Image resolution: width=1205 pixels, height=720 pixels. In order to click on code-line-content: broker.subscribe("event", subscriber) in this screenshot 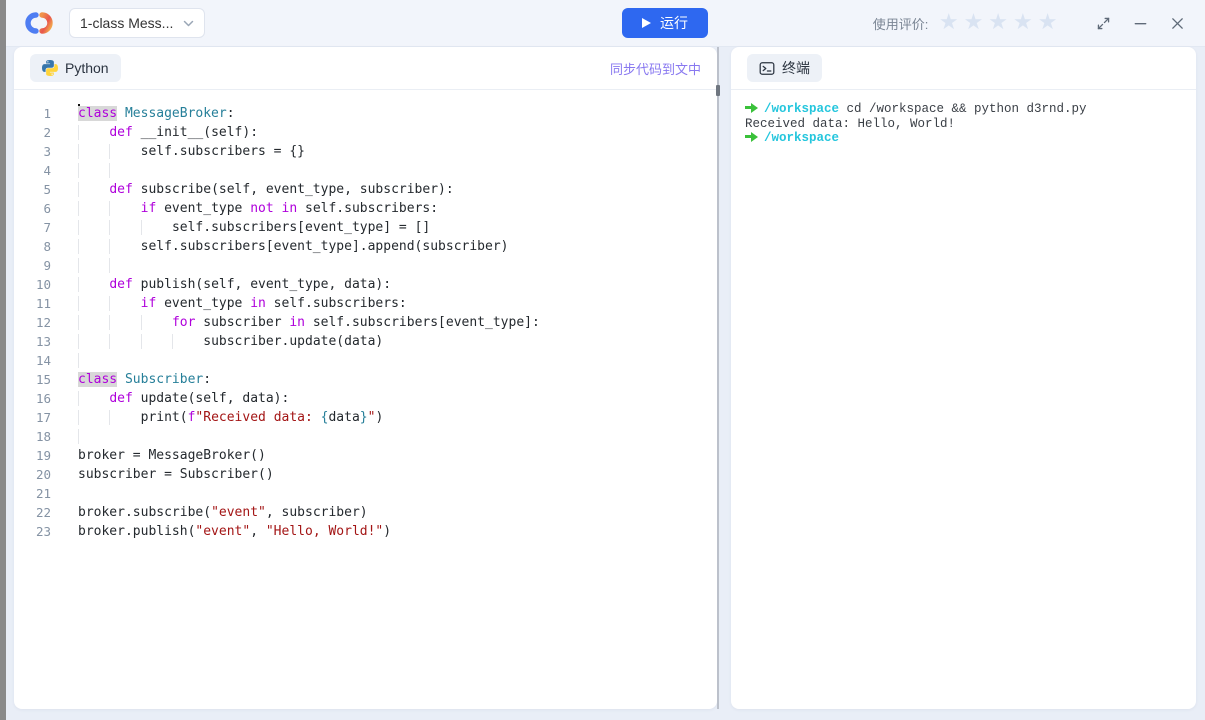, I will do `click(223, 512)`.